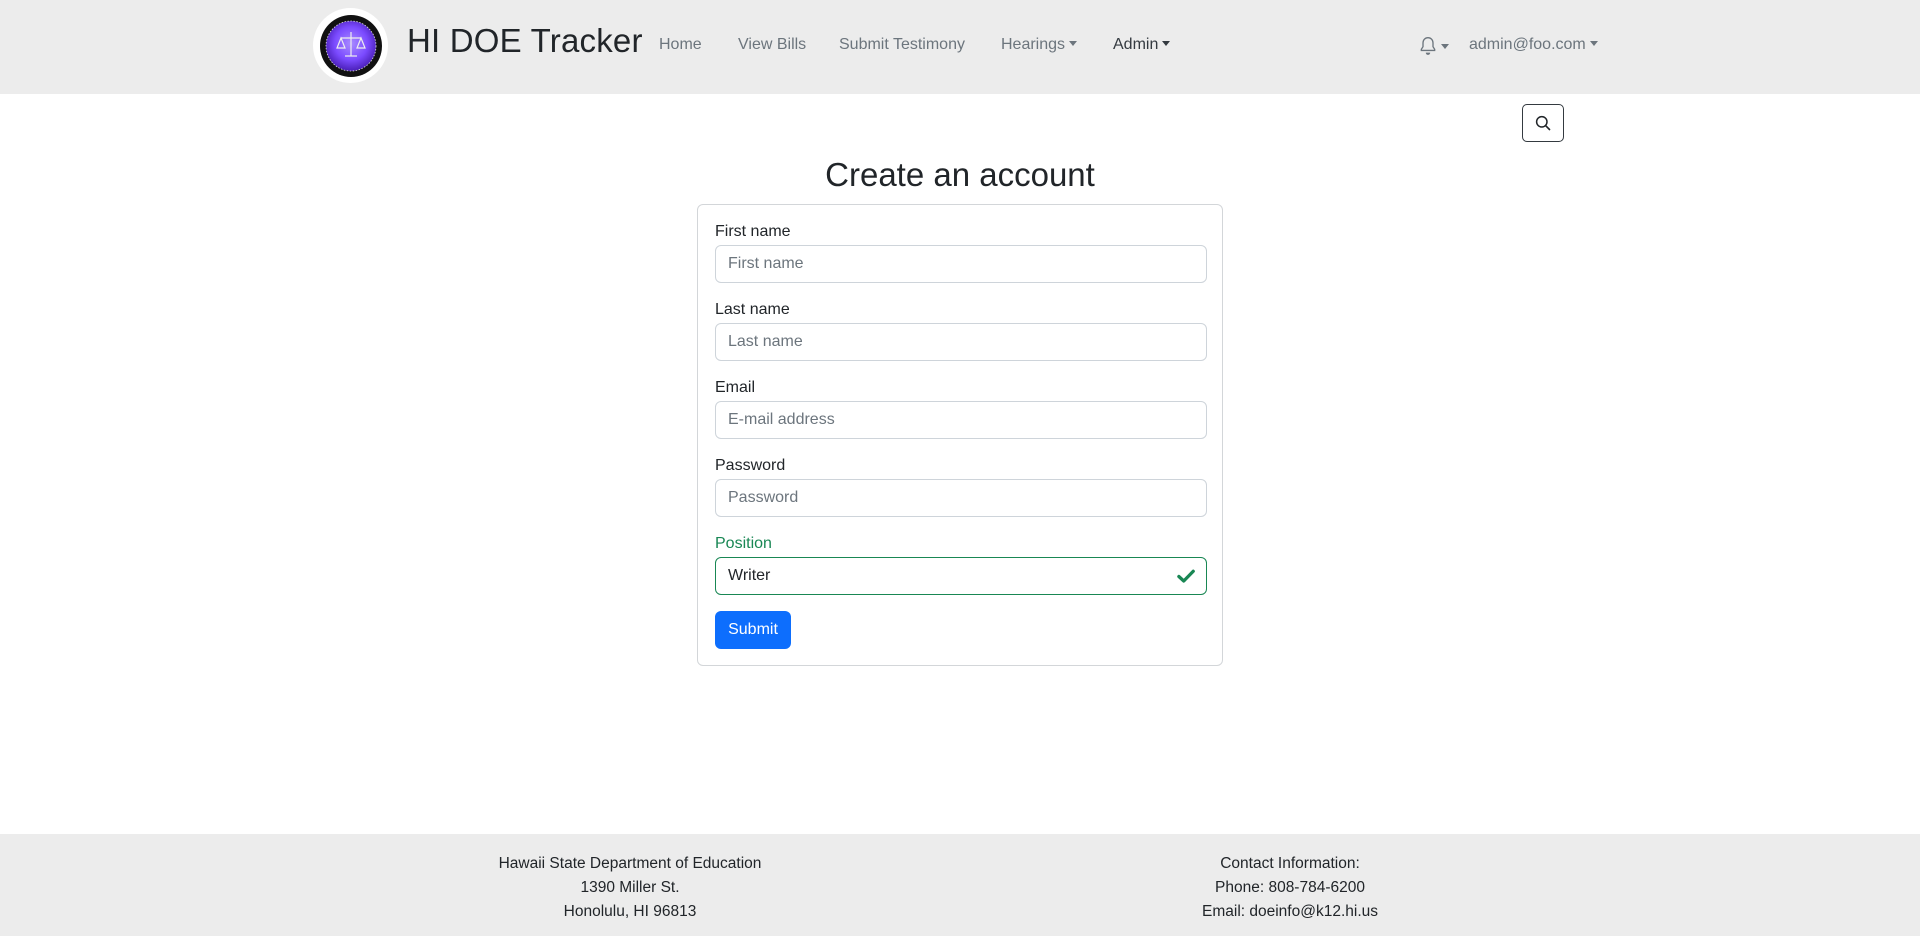 The width and height of the screenshot is (1920, 936). What do you see at coordinates (753, 630) in the screenshot?
I see `submit-button: Submit` at bounding box center [753, 630].